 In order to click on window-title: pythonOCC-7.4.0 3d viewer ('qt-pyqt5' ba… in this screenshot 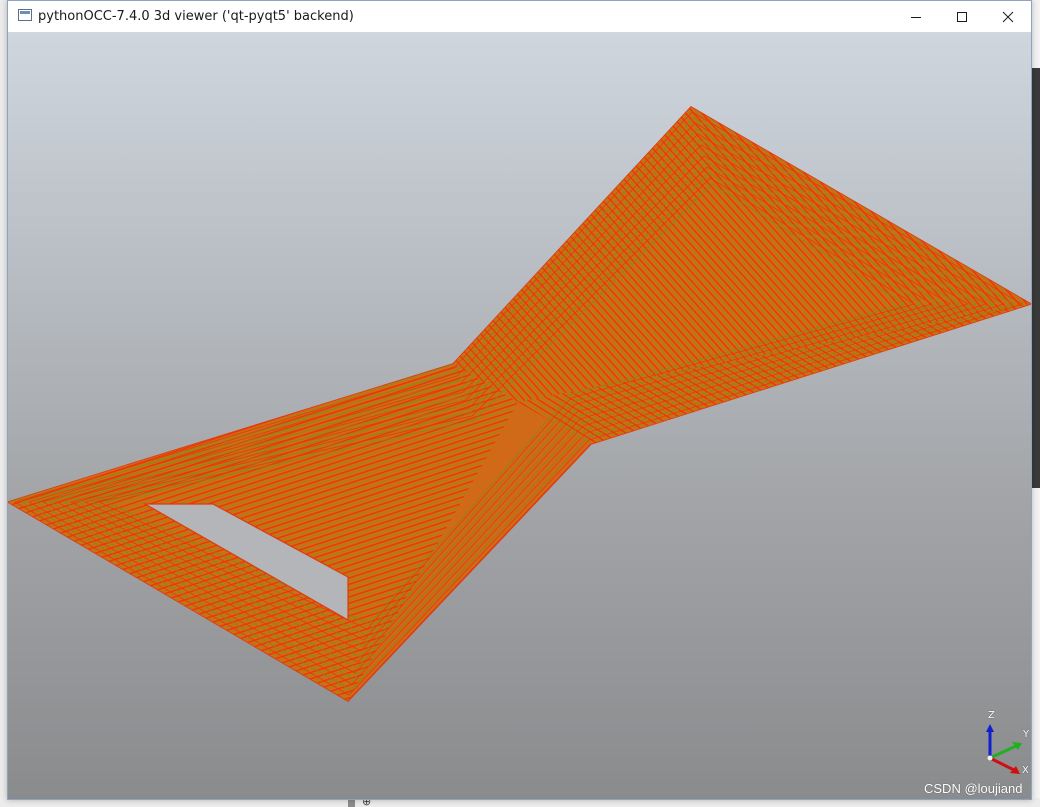, I will do `click(196, 16)`.